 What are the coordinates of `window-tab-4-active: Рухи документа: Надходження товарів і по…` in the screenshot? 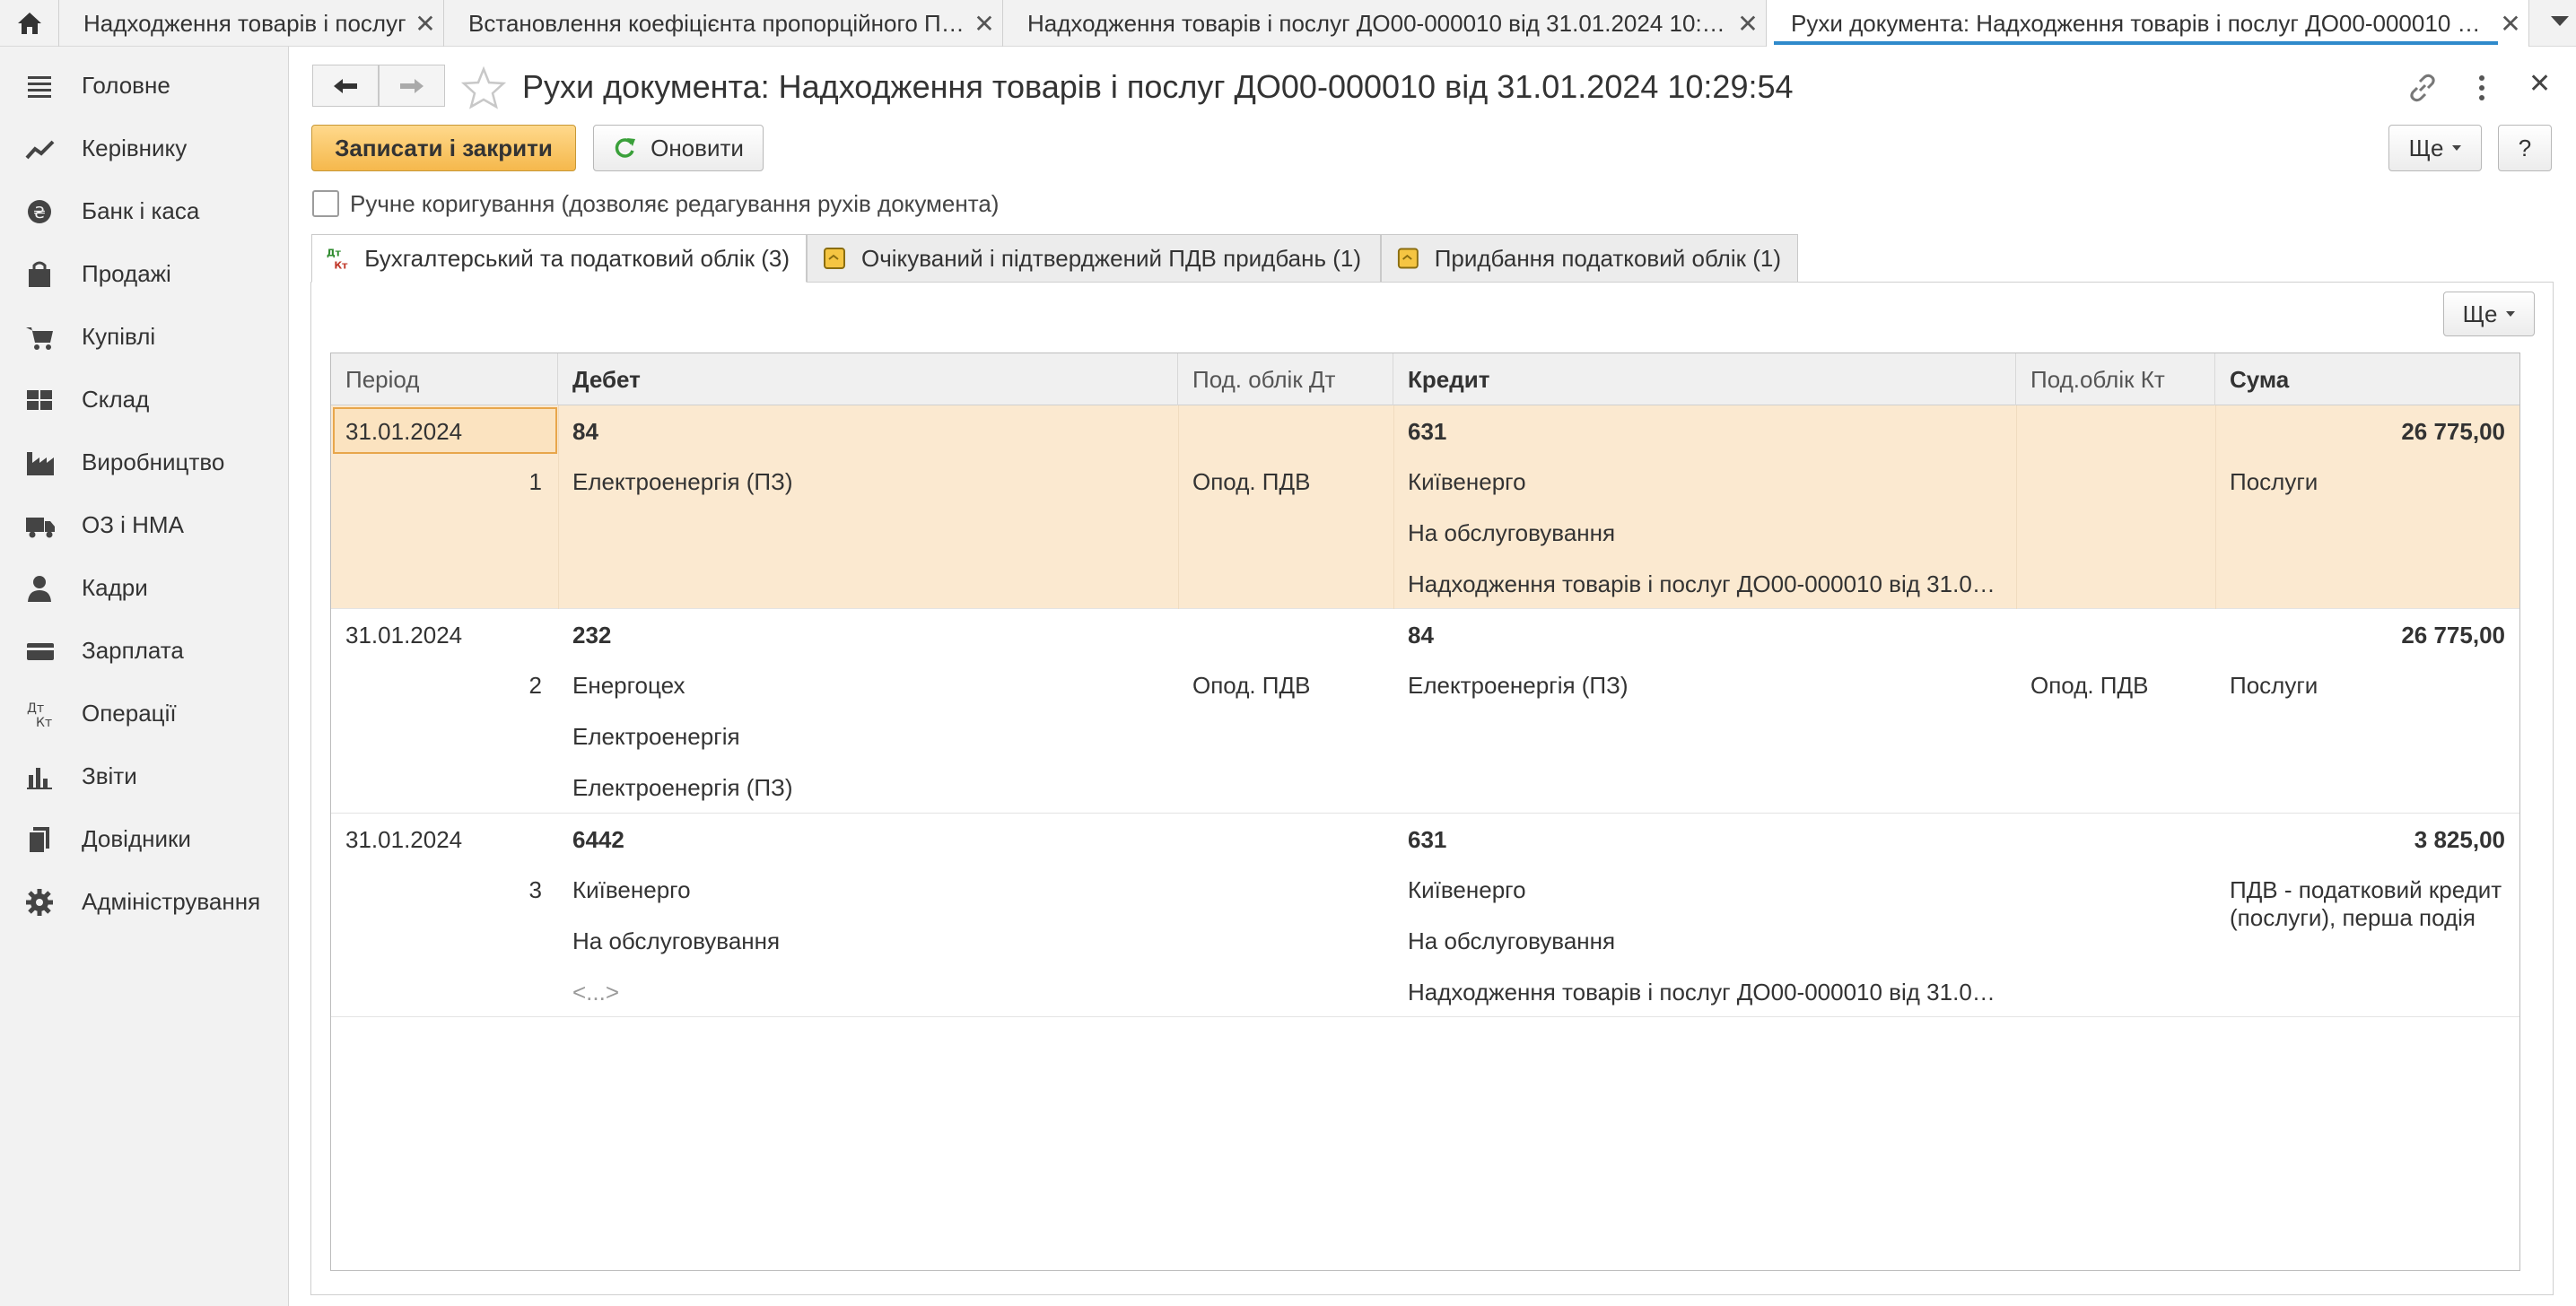 It's located at (2148, 23).